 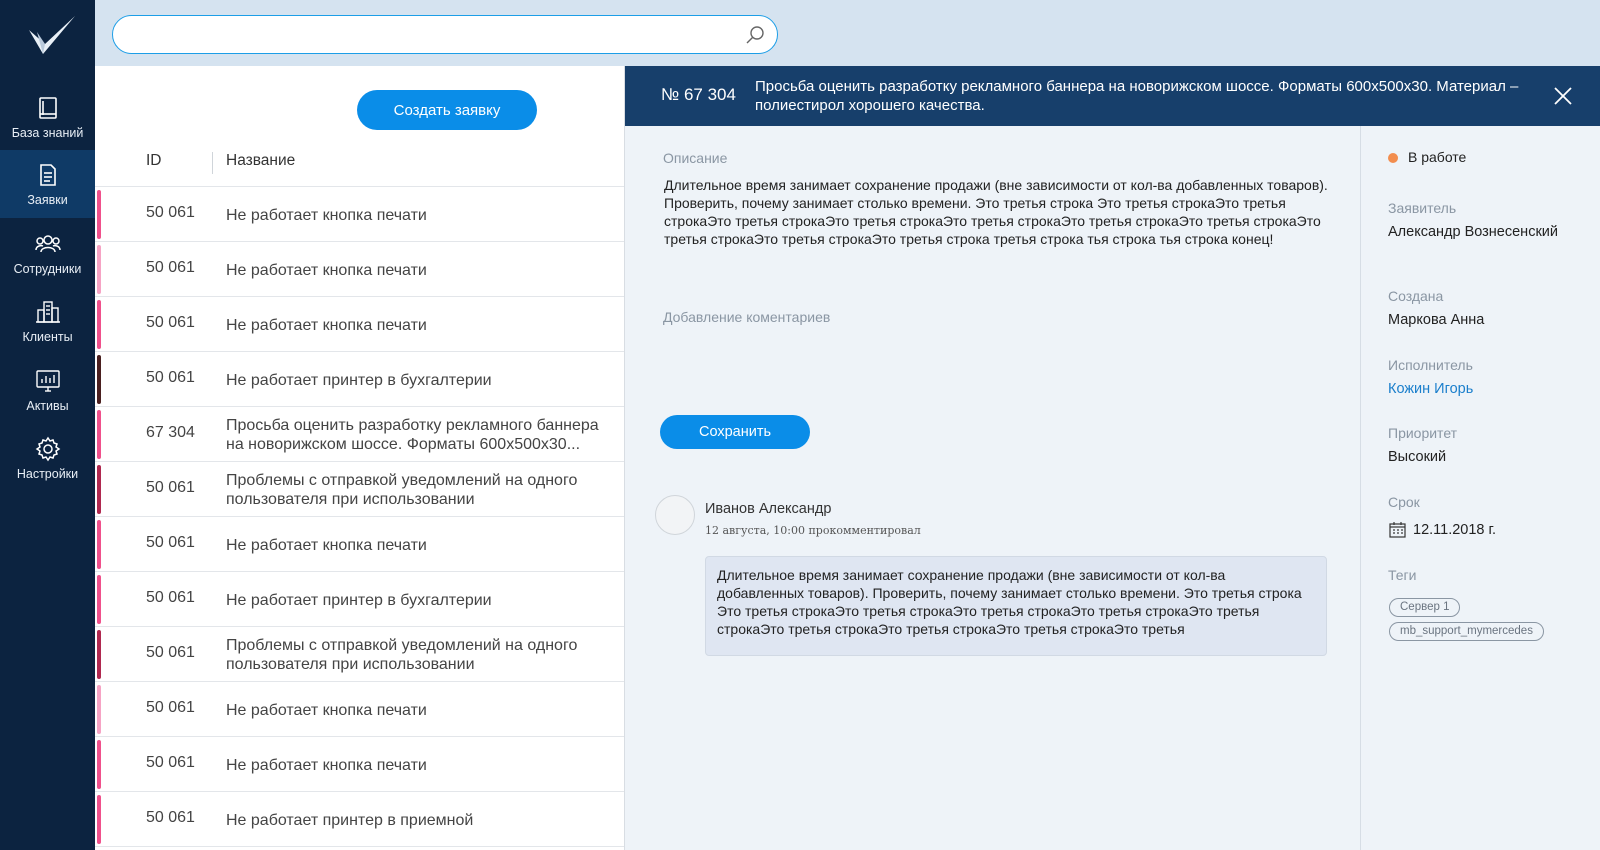 What do you see at coordinates (675, 515) in the screenshot?
I see `avatar` at bounding box center [675, 515].